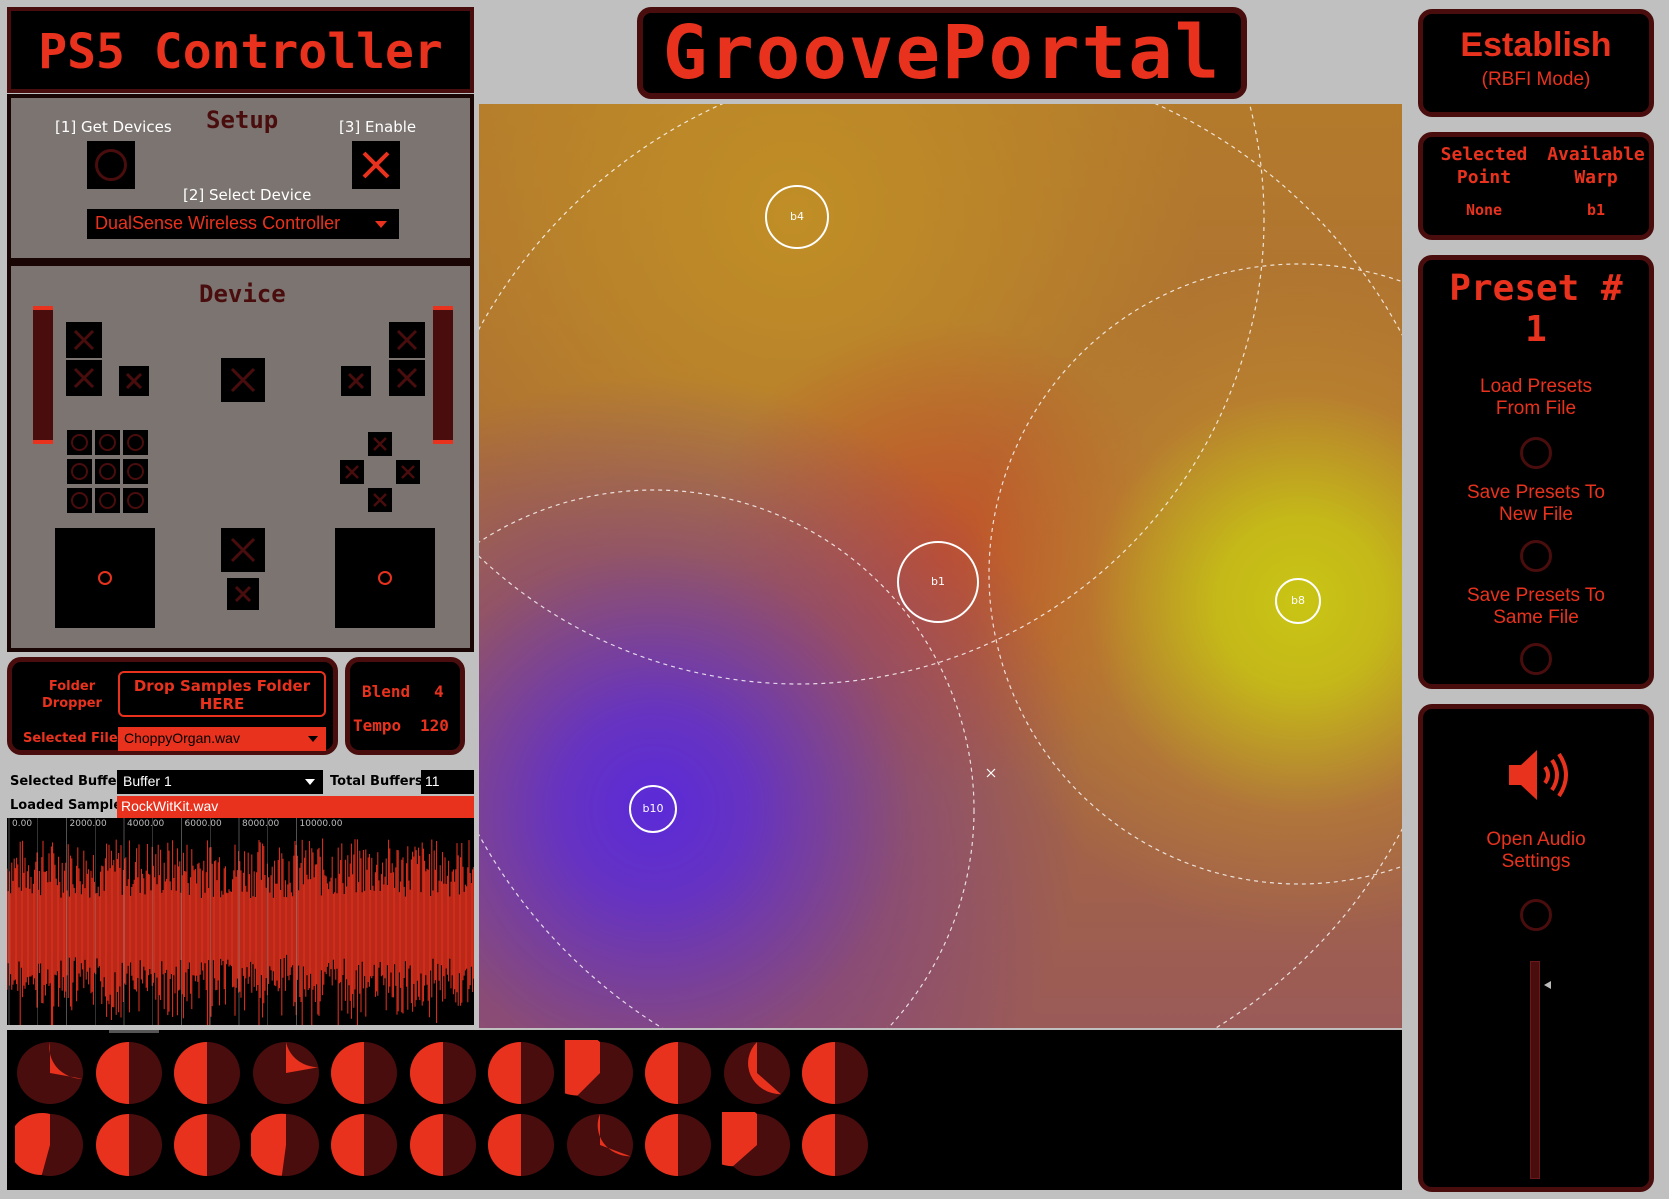 The image size is (1669, 1199). I want to click on establish-mode: (RBFI Mode), so click(1536, 79).